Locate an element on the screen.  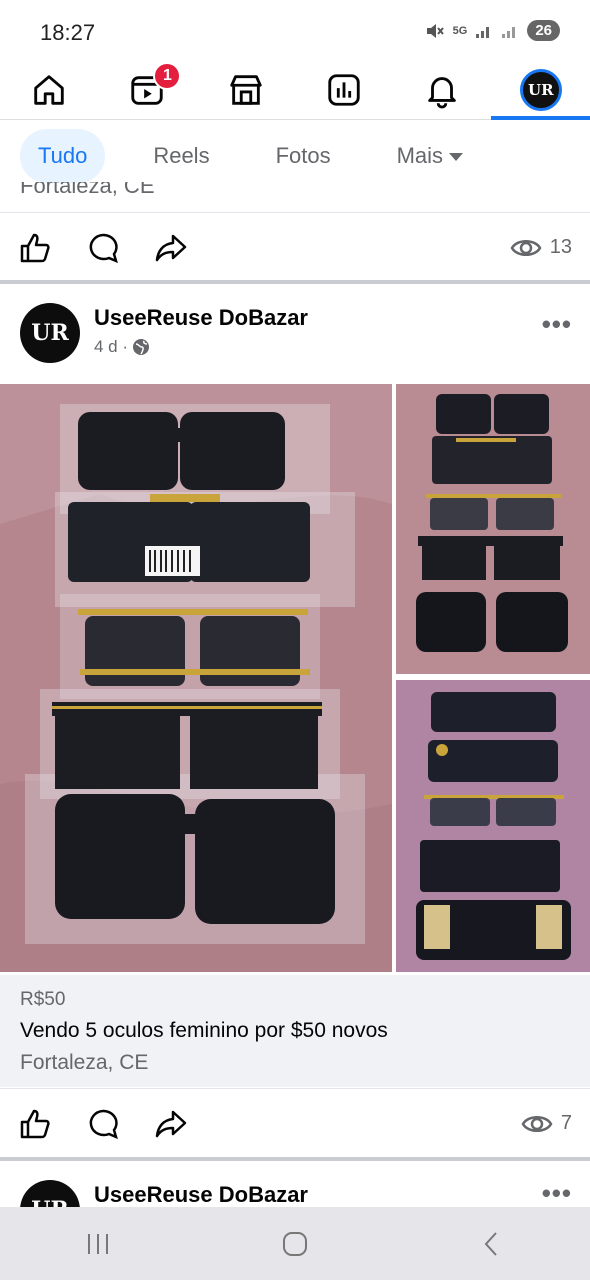
next-author-avatar: UR is located at coordinates (50, 1193).